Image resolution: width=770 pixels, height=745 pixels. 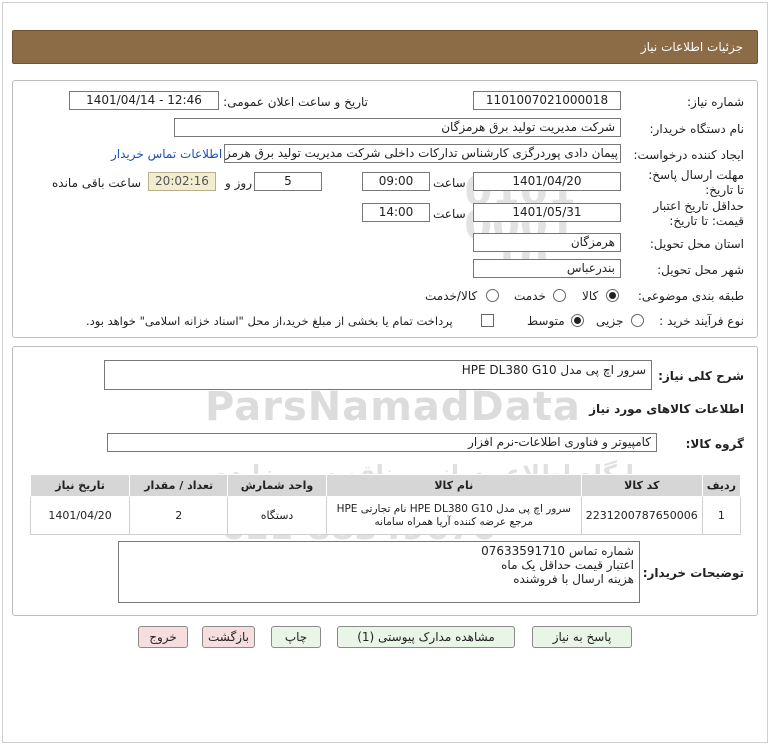 What do you see at coordinates (612, 295) in the screenshot?
I see `category-radio-goods` at bounding box center [612, 295].